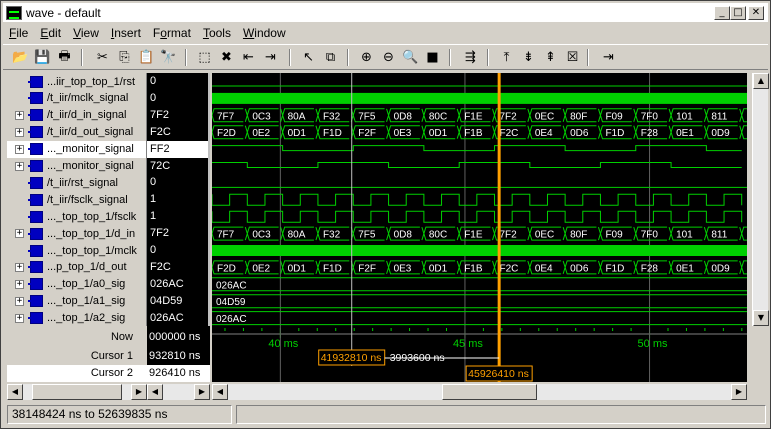  Describe the element at coordinates (588, 57) in the screenshot. I see `toolbar-separator` at that location.